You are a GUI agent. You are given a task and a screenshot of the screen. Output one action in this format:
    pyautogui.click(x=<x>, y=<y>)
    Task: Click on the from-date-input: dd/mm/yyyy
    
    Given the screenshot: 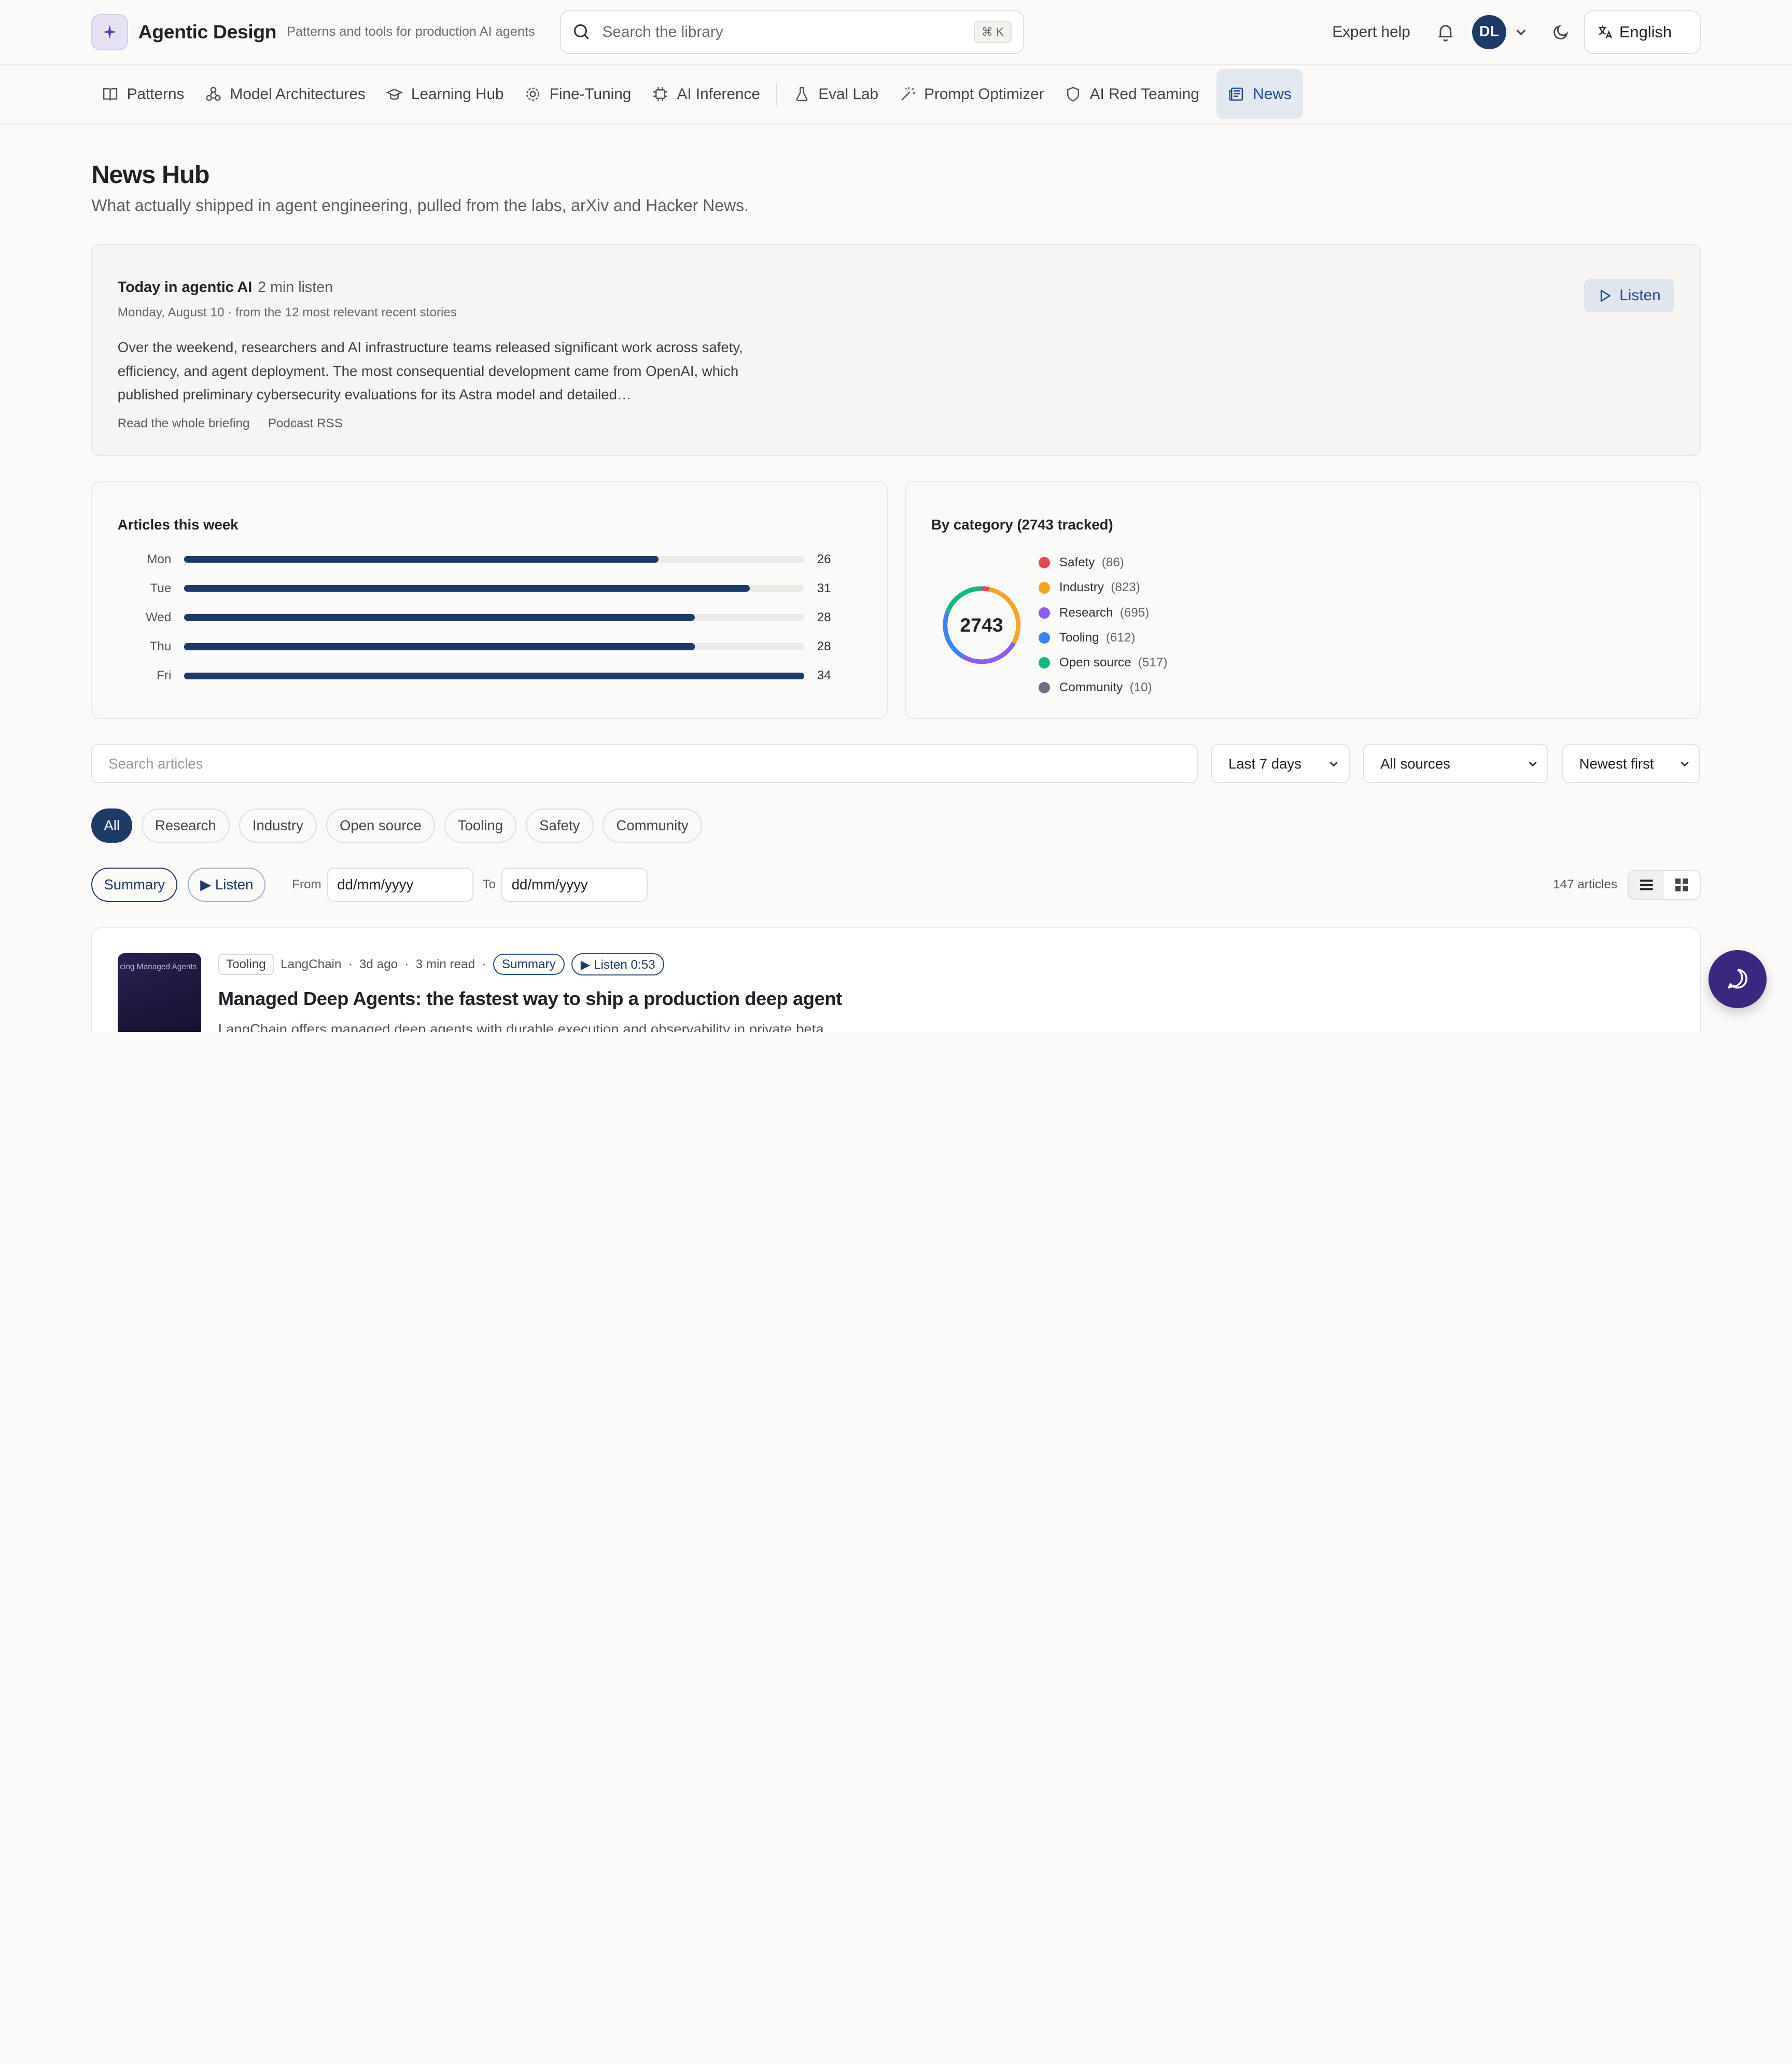 What is the action you would take?
    pyautogui.click(x=400, y=885)
    